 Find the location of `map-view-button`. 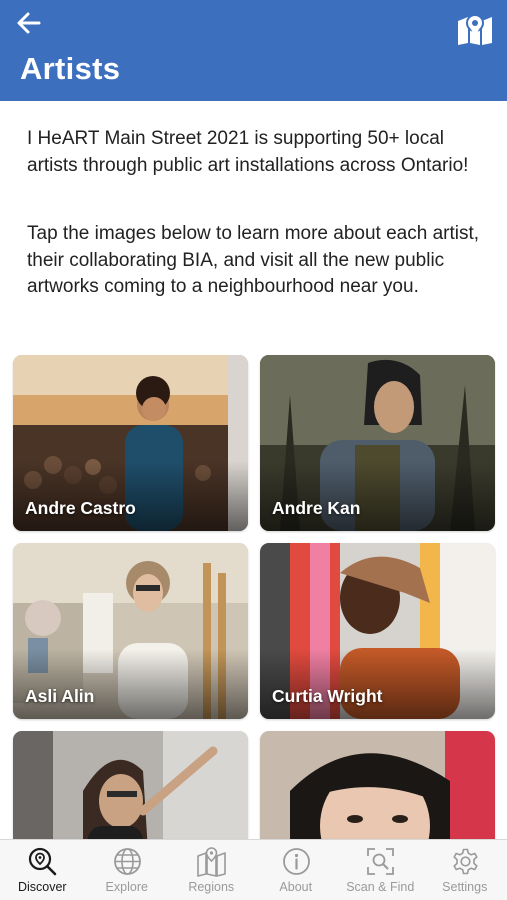

map-view-button is located at coordinates (475, 29).